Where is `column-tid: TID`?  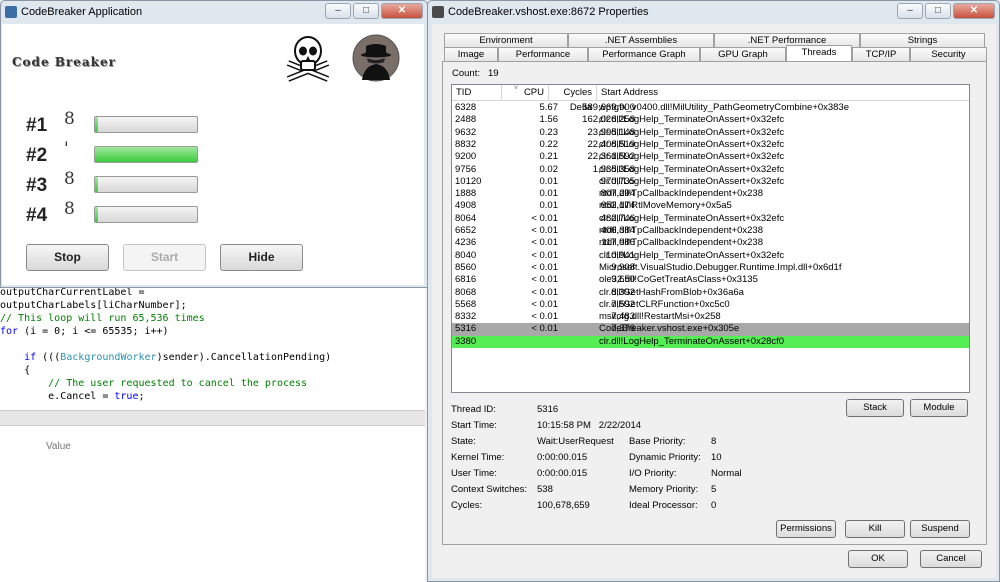 column-tid: TID is located at coordinates (477, 93).